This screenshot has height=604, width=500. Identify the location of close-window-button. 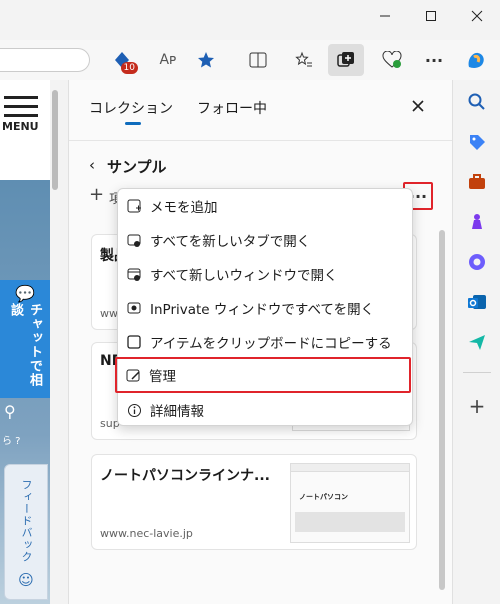
(477, 16).